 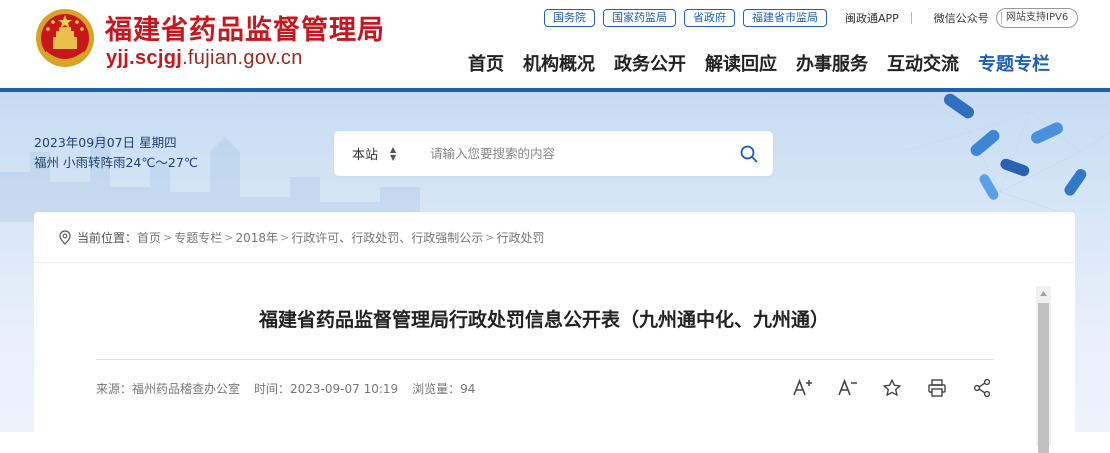 I want to click on printer-icon, so click(x=937, y=388).